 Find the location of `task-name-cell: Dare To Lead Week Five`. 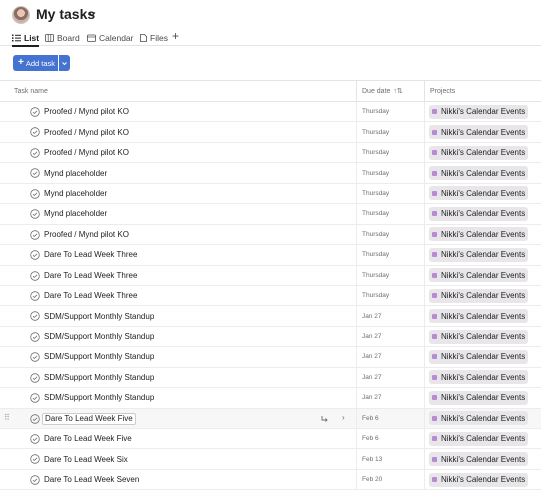

task-name-cell: Dare To Lead Week Five is located at coordinates (178, 438).